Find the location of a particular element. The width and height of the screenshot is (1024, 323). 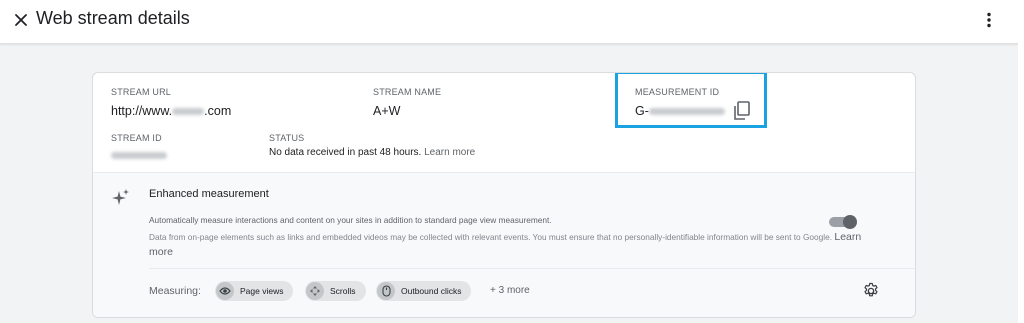

measuring-label: Measuring: is located at coordinates (175, 291).